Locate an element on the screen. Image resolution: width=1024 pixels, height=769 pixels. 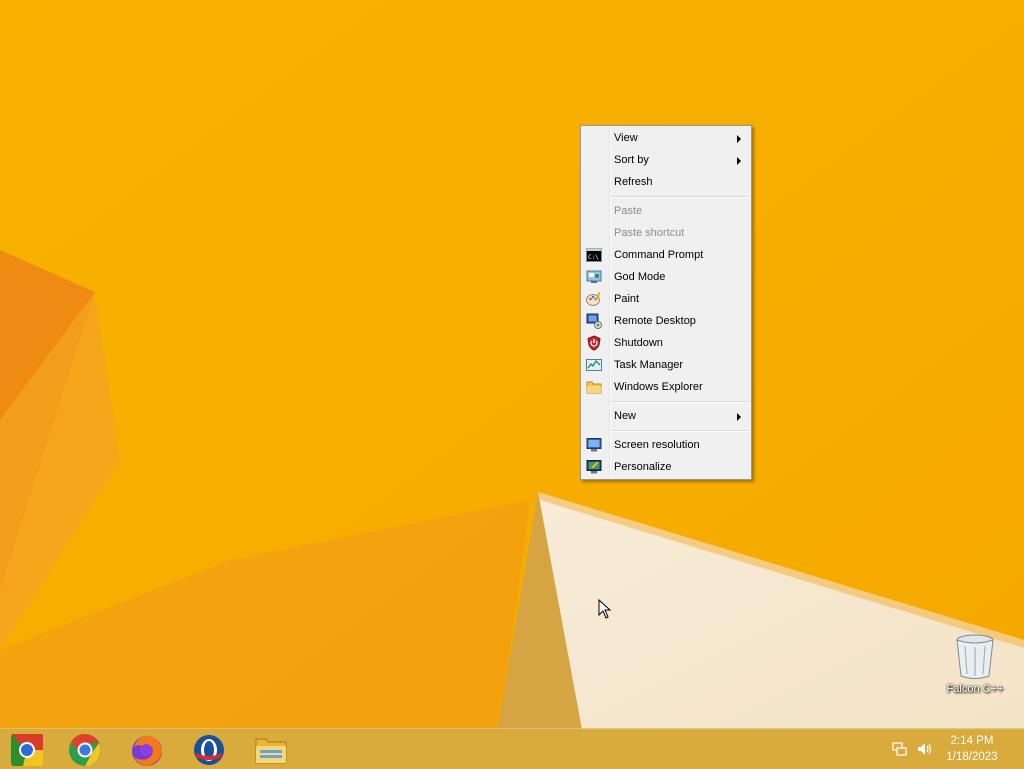
recycle-bin-shortcut: Falcon C++ is located at coordinates (975, 667).